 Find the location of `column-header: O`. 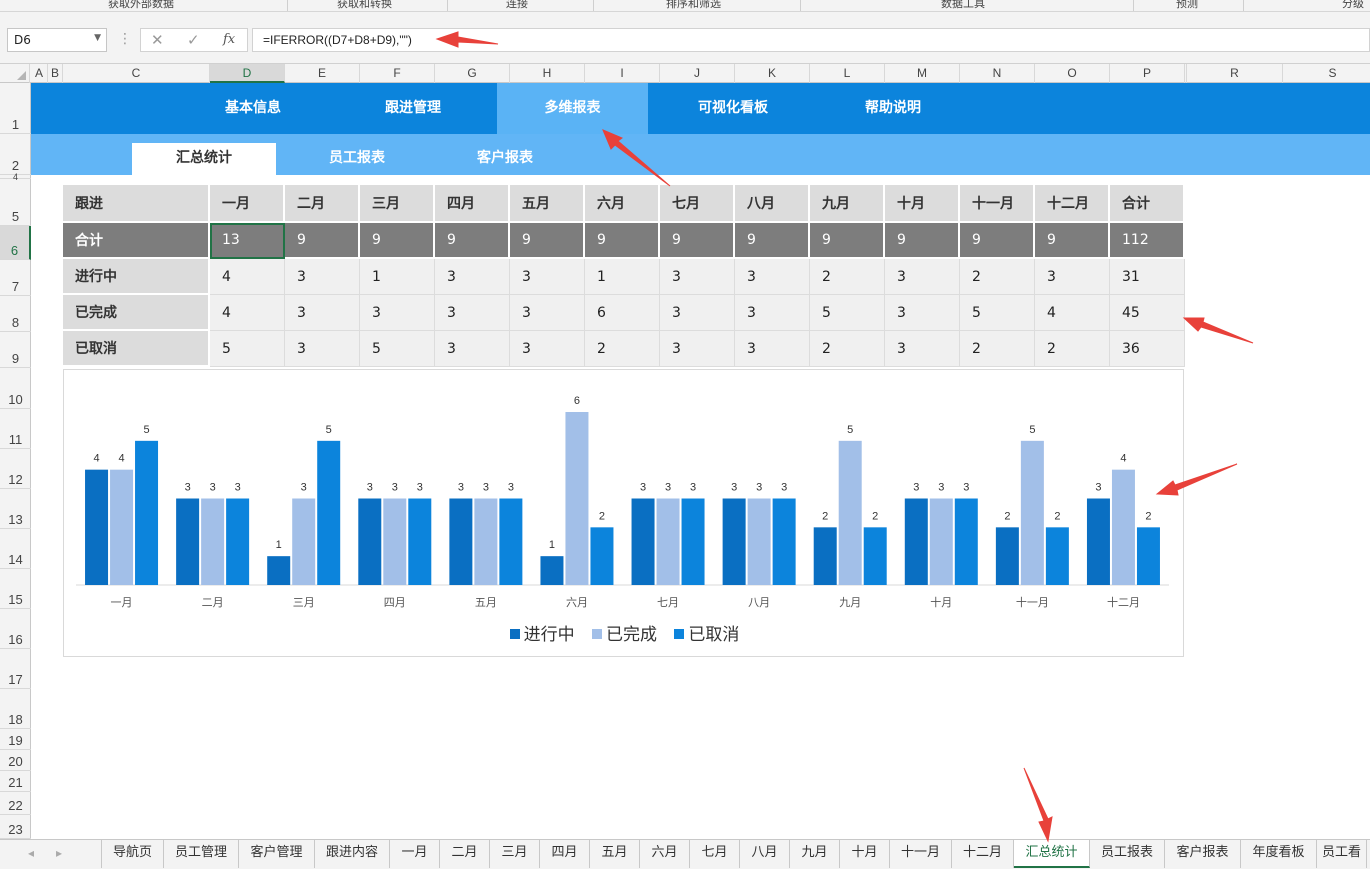

column-header: O is located at coordinates (1072, 73).